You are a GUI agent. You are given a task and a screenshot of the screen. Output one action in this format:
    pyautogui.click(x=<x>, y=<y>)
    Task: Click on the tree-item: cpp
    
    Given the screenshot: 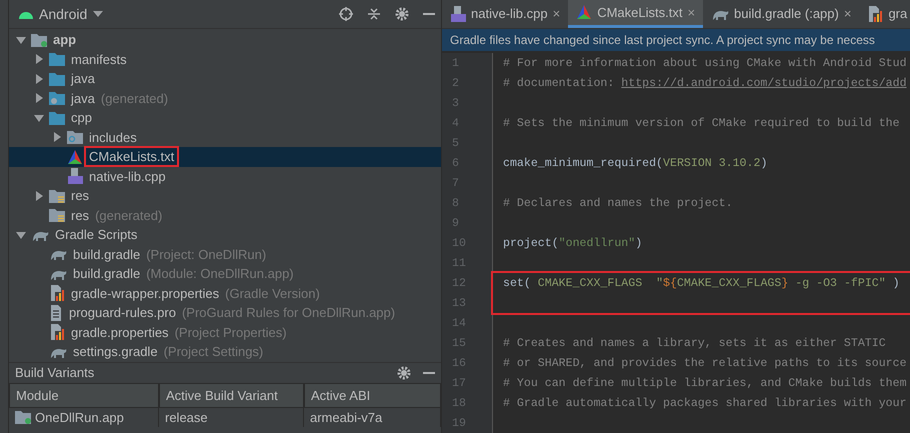 What is the action you would take?
    pyautogui.click(x=81, y=118)
    